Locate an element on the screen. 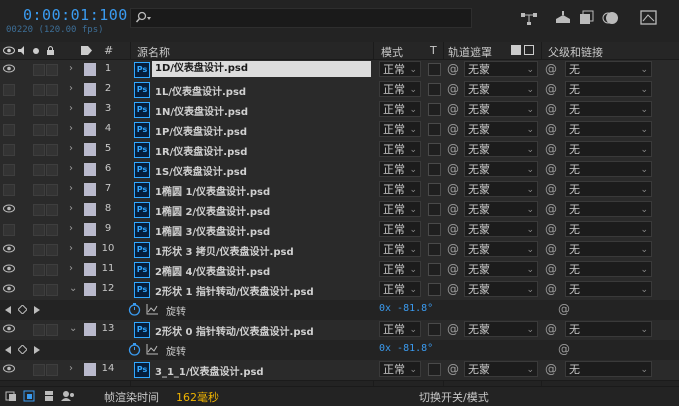 The width and height of the screenshot is (679, 406). composition-mini-flowchart-icon is located at coordinates (529, 18).